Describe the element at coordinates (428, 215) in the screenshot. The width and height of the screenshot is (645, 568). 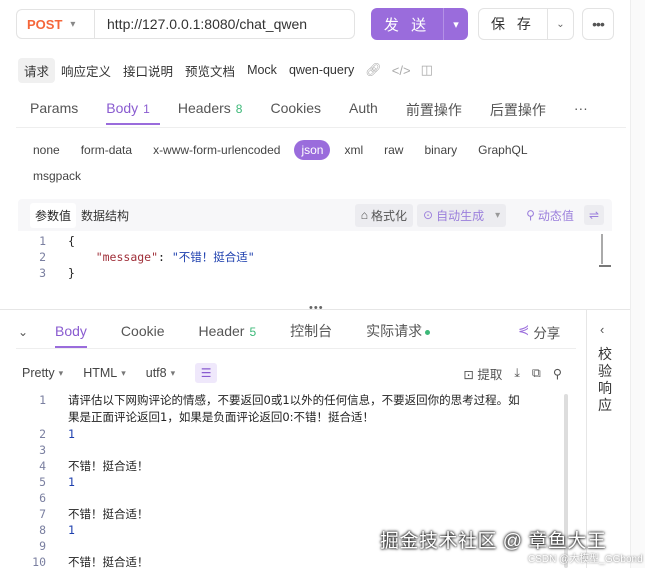
I see `autogen-icon: ⊙` at that location.